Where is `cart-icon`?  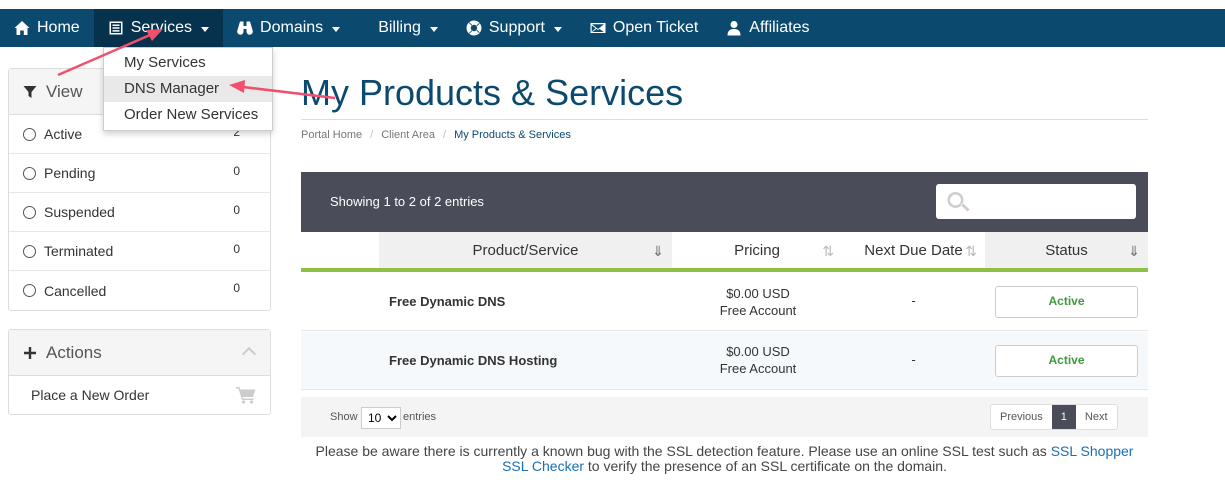 cart-icon is located at coordinates (246, 395).